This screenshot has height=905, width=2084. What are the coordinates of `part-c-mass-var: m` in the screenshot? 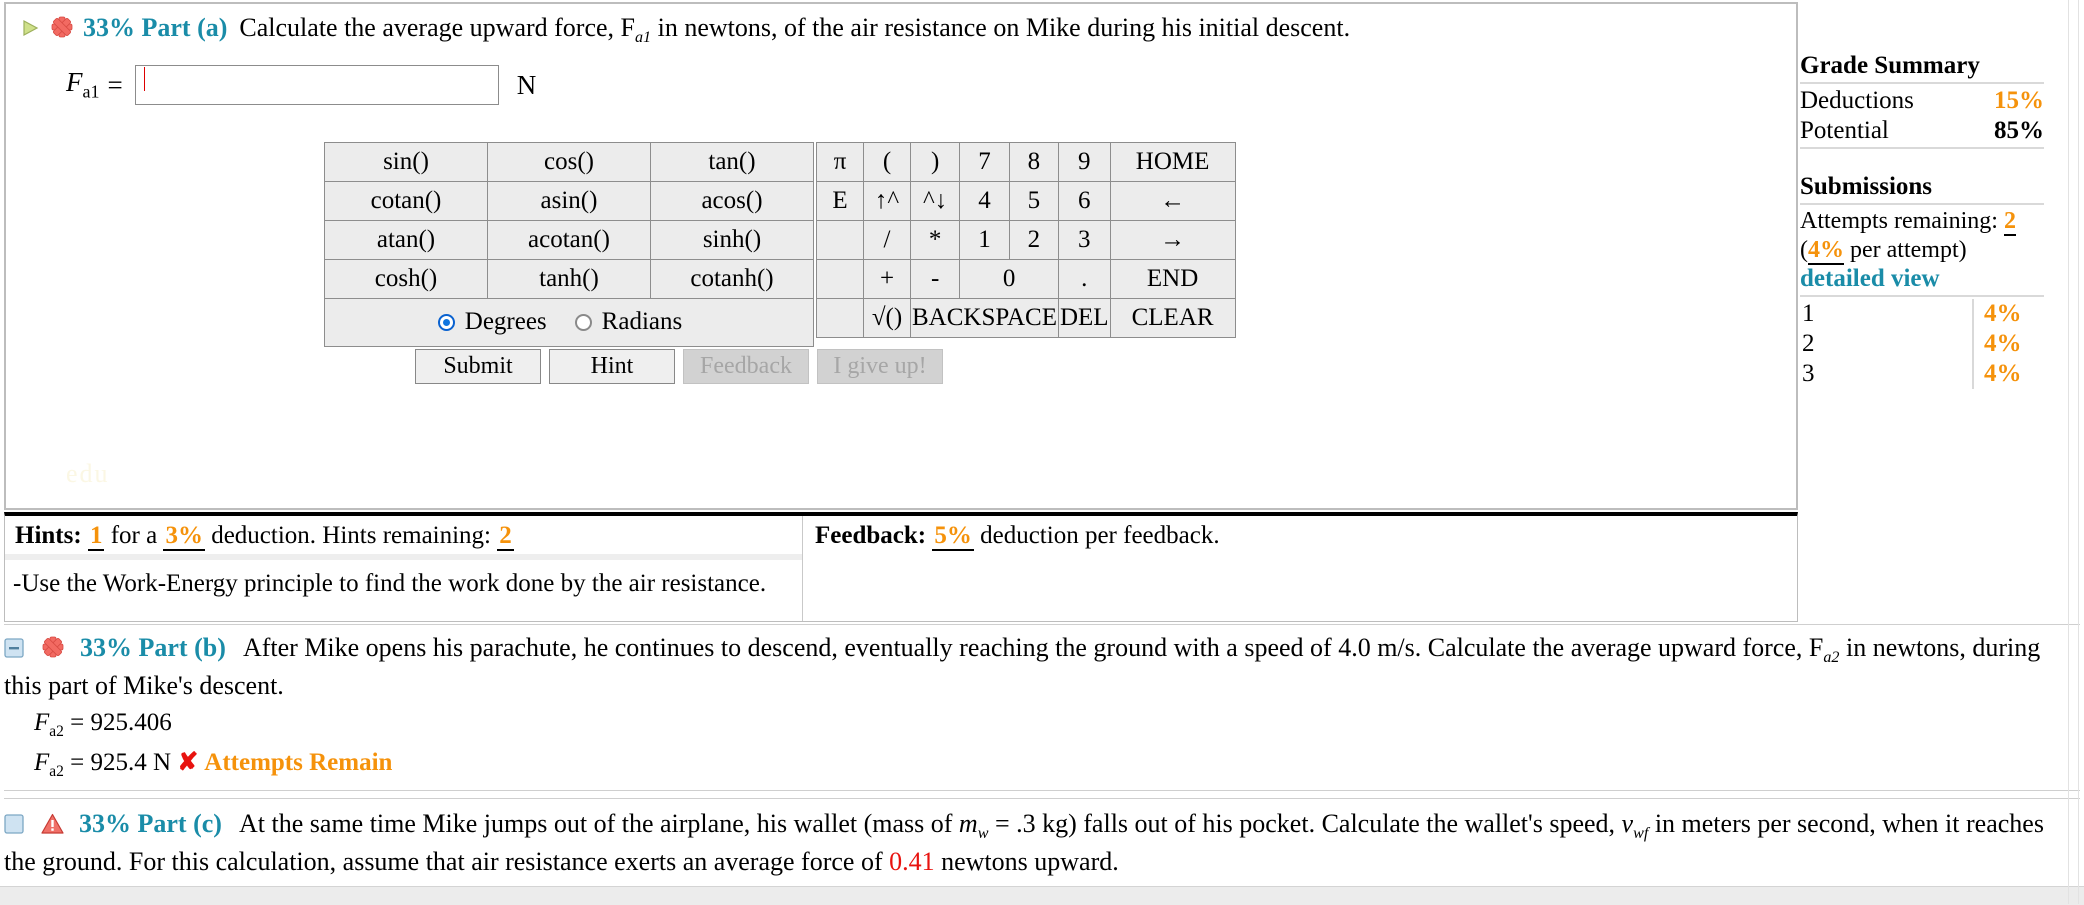 It's located at (968, 823).